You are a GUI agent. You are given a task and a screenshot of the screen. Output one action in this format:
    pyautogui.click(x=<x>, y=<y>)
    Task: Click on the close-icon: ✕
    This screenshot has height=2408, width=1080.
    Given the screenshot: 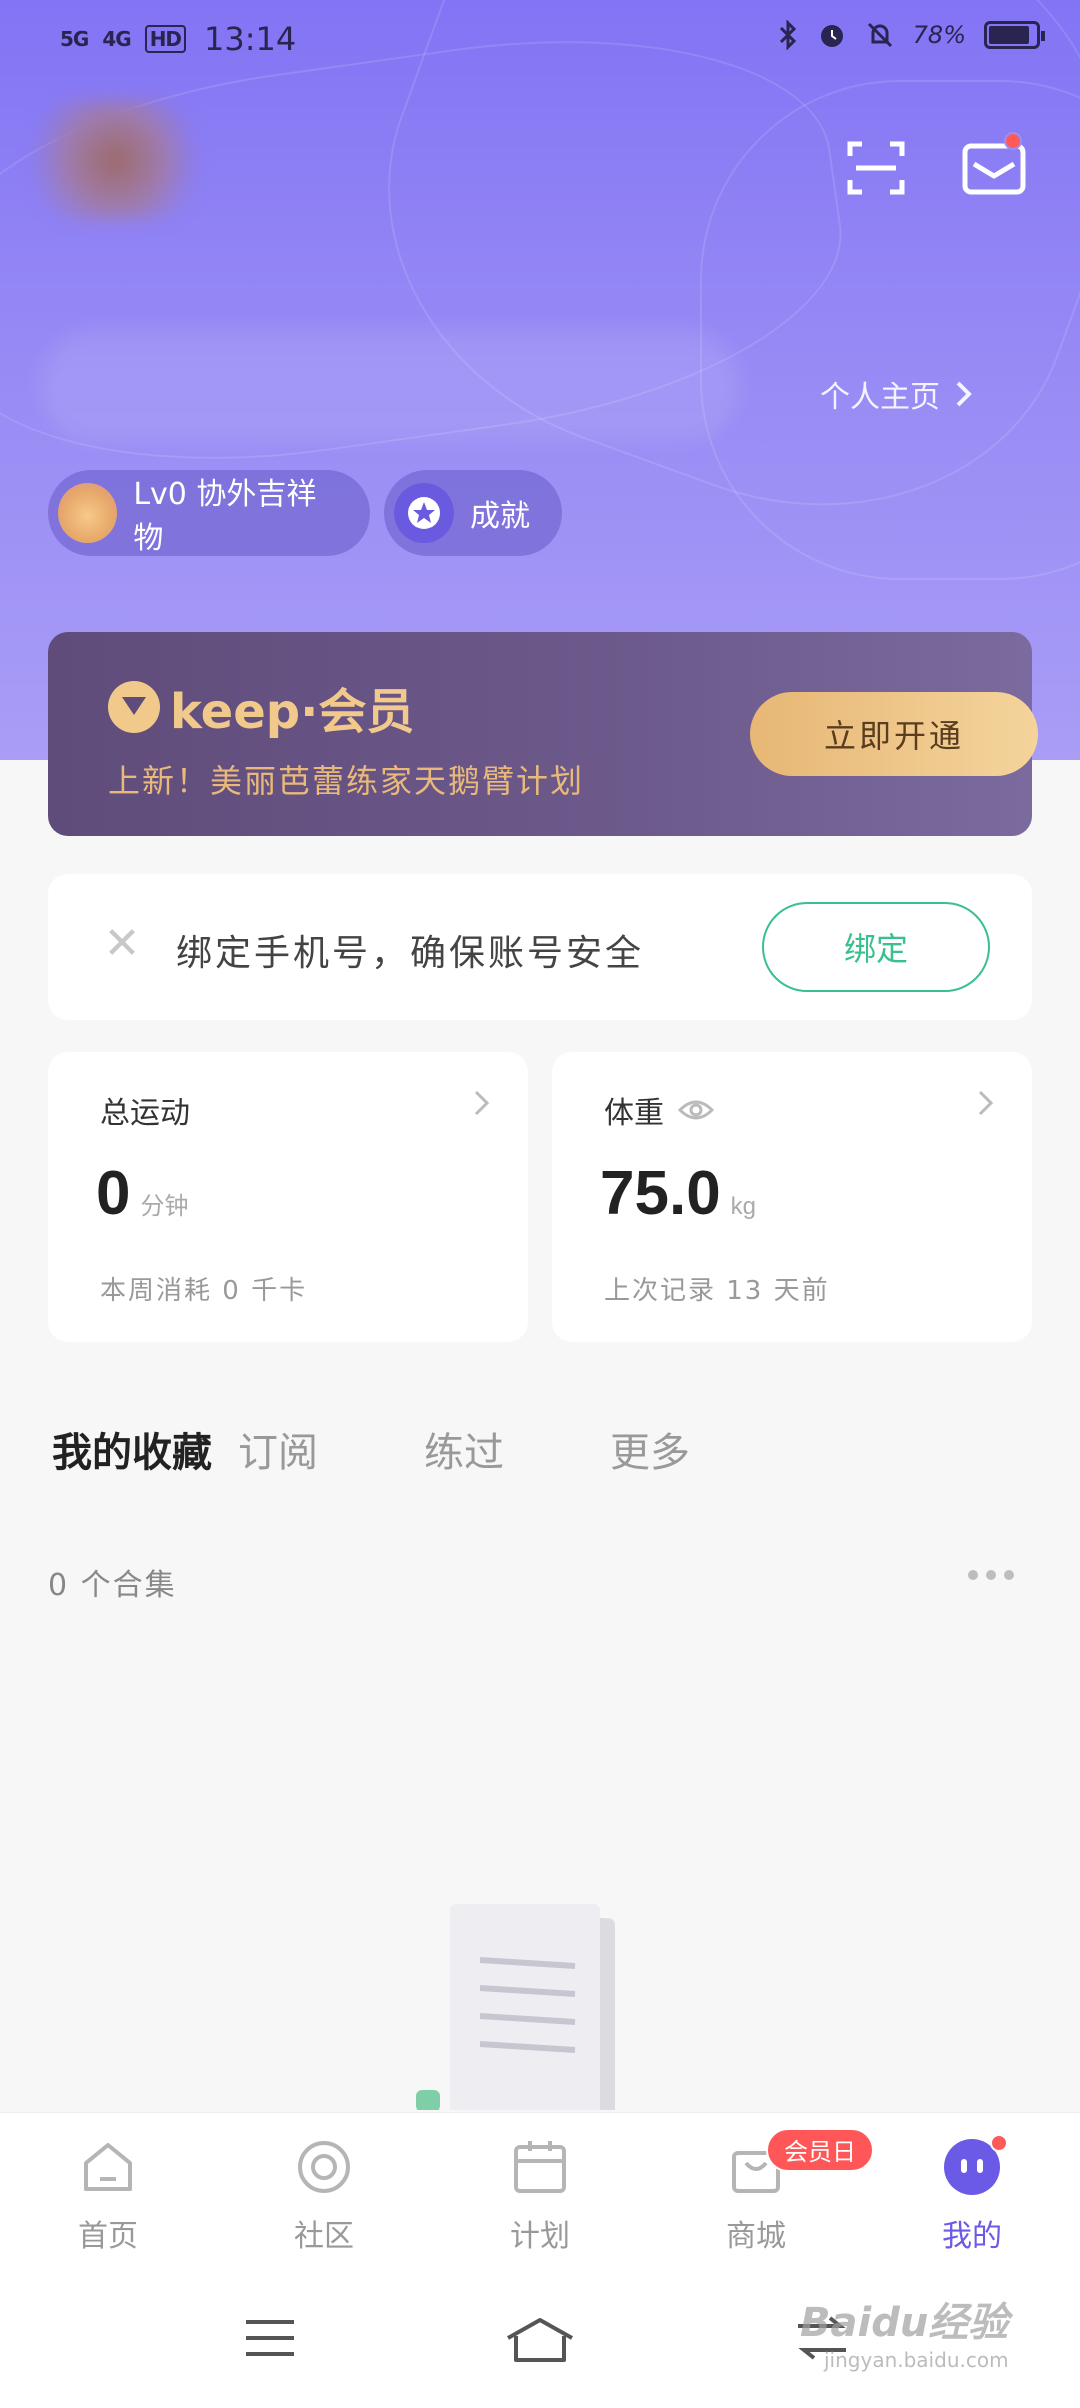 What is the action you would take?
    pyautogui.click(x=122, y=944)
    